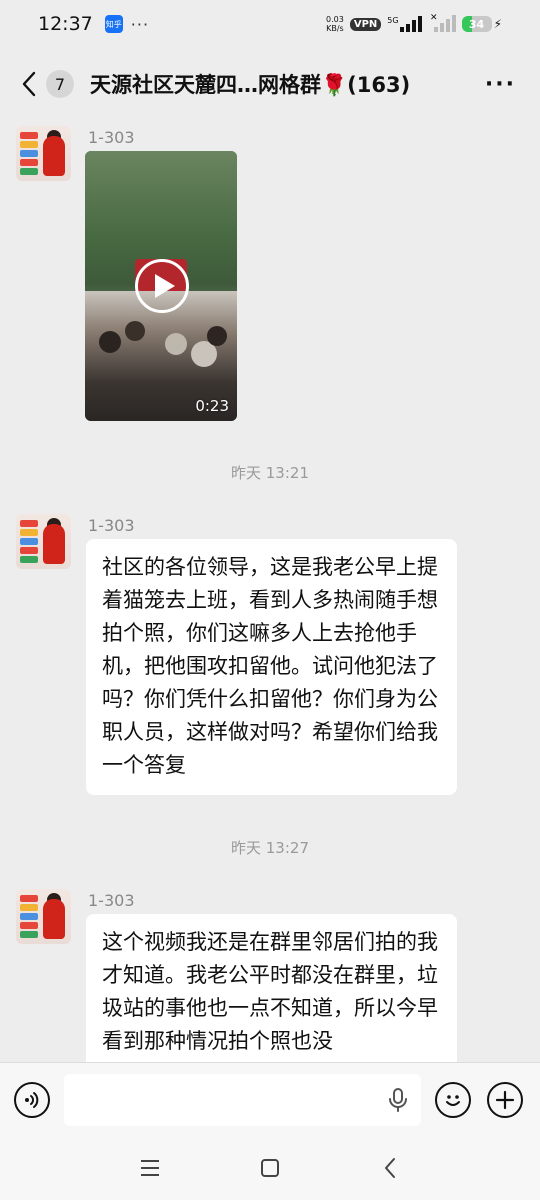 The image size is (540, 1200). Describe the element at coordinates (242, 1099) in the screenshot. I see `message-input` at that location.